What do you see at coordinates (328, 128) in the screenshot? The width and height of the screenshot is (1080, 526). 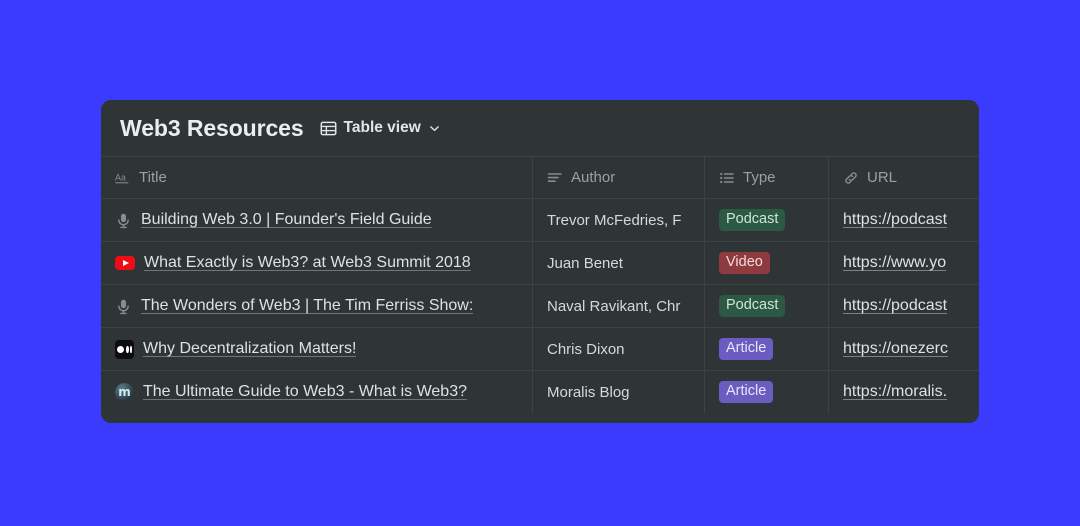 I see `table-grid-icon` at bounding box center [328, 128].